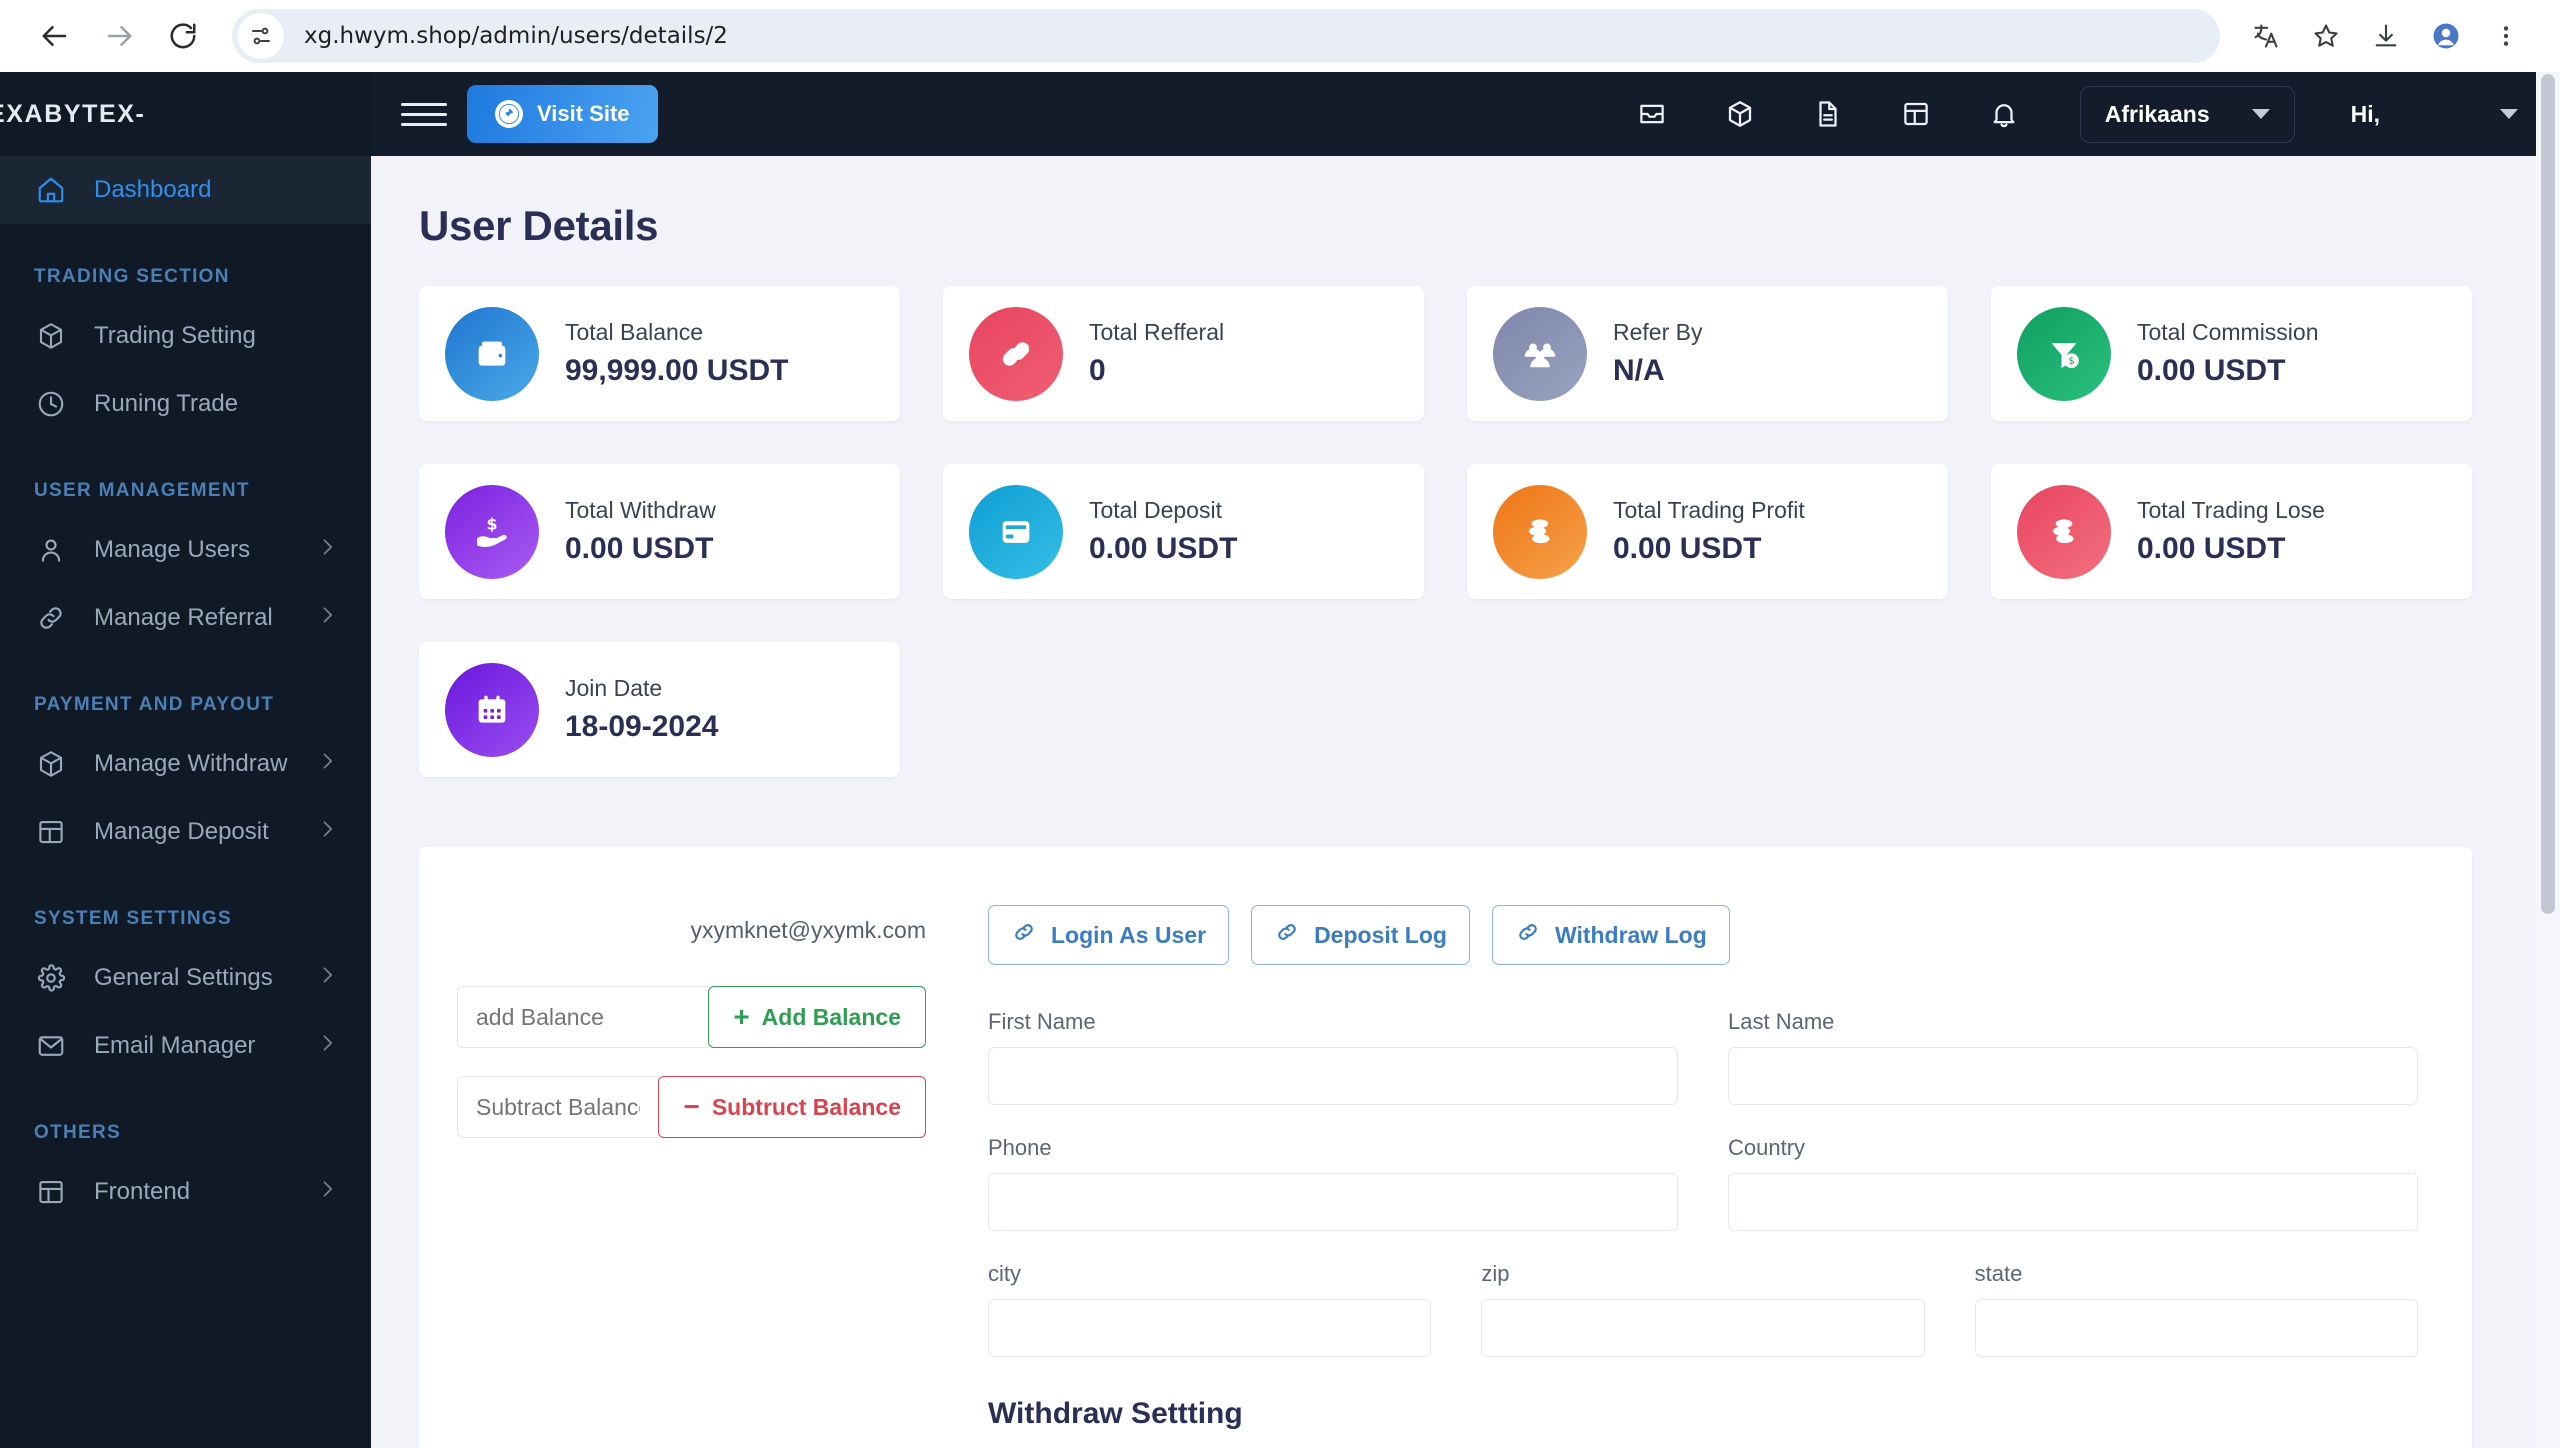  I want to click on sidebar-item-runing-trade: Runing Trade, so click(185, 404).